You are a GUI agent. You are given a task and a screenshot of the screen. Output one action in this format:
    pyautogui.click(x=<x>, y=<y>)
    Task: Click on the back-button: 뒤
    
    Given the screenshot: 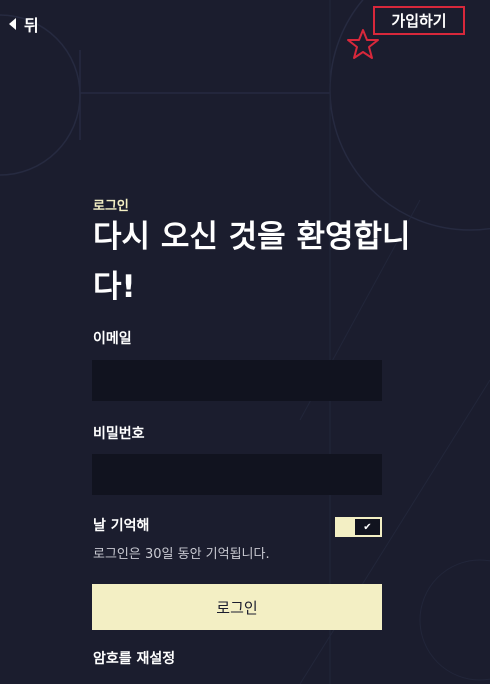 What is the action you would take?
    pyautogui.click(x=24, y=24)
    